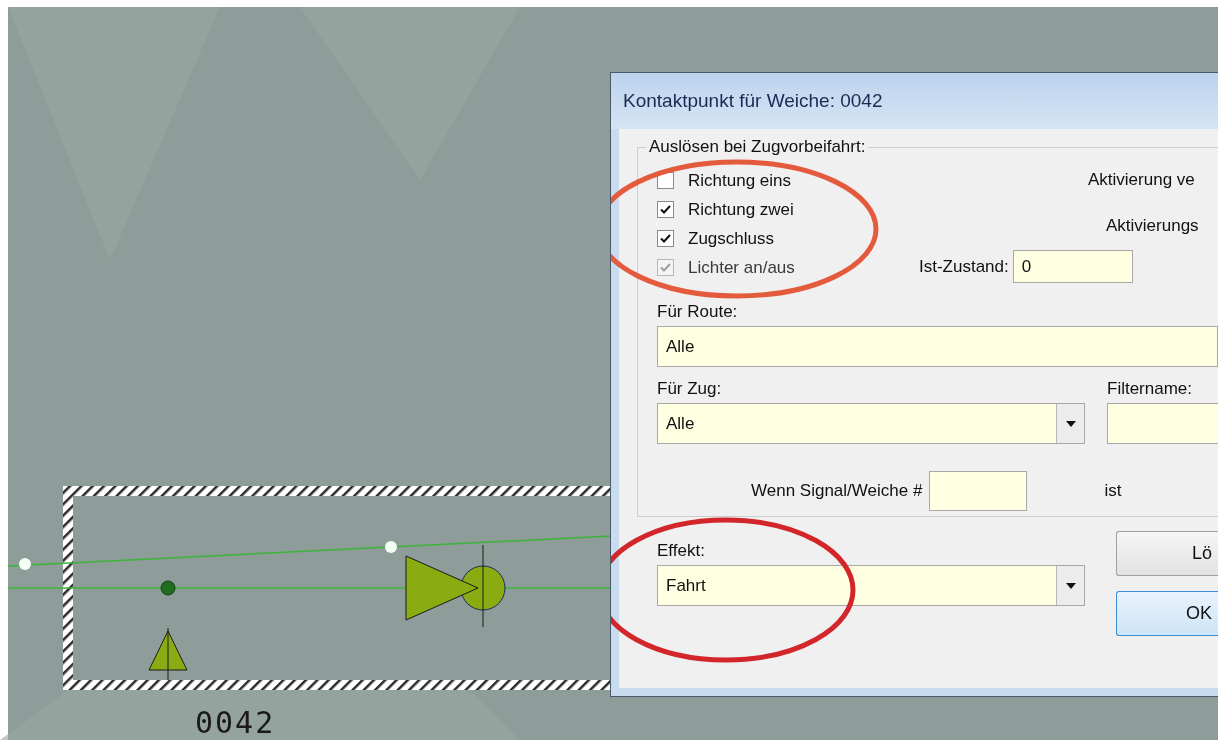  I want to click on train-dropdown: Alle, so click(871, 423).